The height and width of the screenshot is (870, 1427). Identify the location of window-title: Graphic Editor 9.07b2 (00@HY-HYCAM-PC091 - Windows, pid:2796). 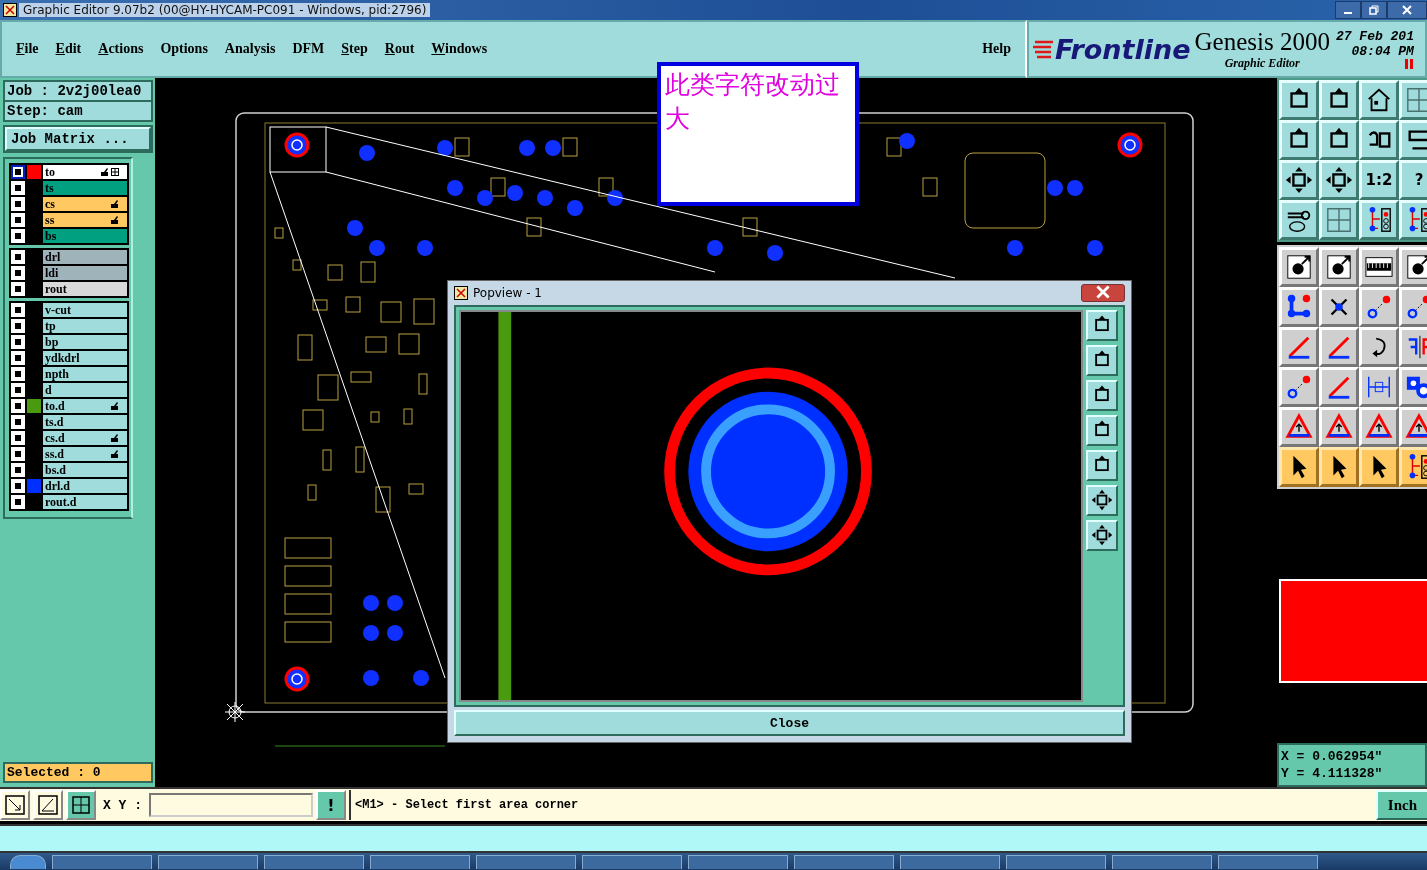
(225, 10).